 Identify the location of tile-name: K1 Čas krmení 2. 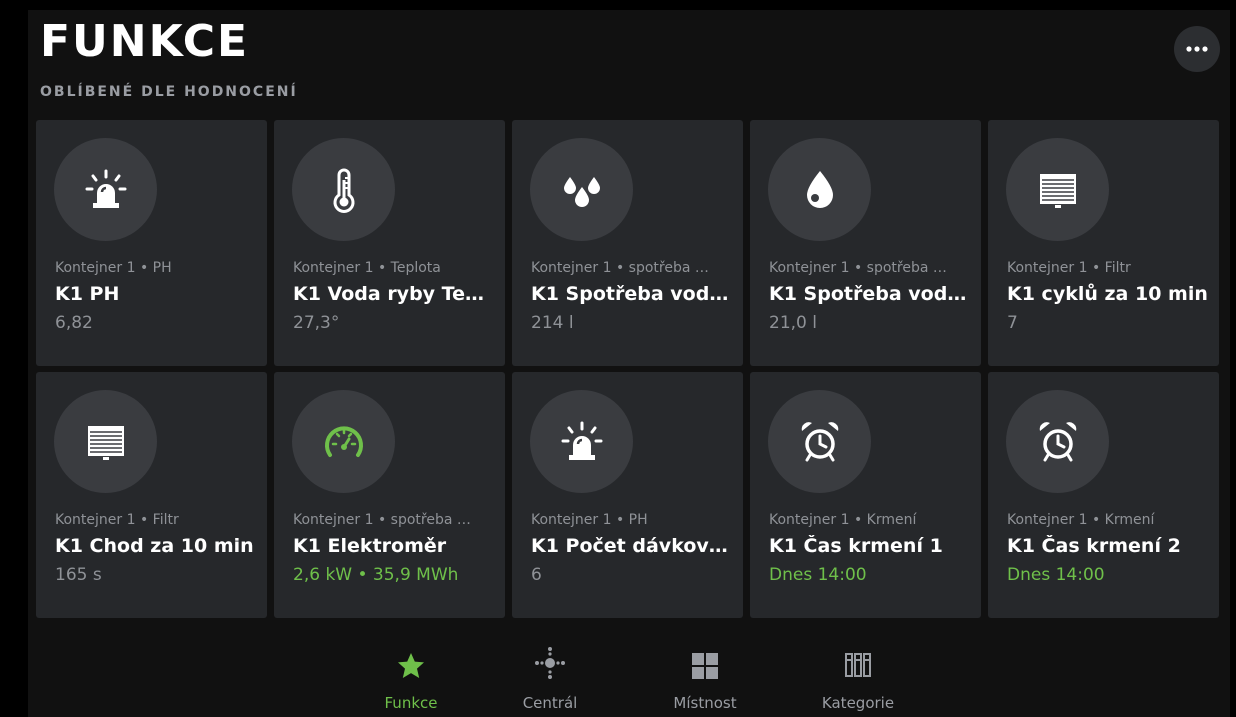
(1094, 546).